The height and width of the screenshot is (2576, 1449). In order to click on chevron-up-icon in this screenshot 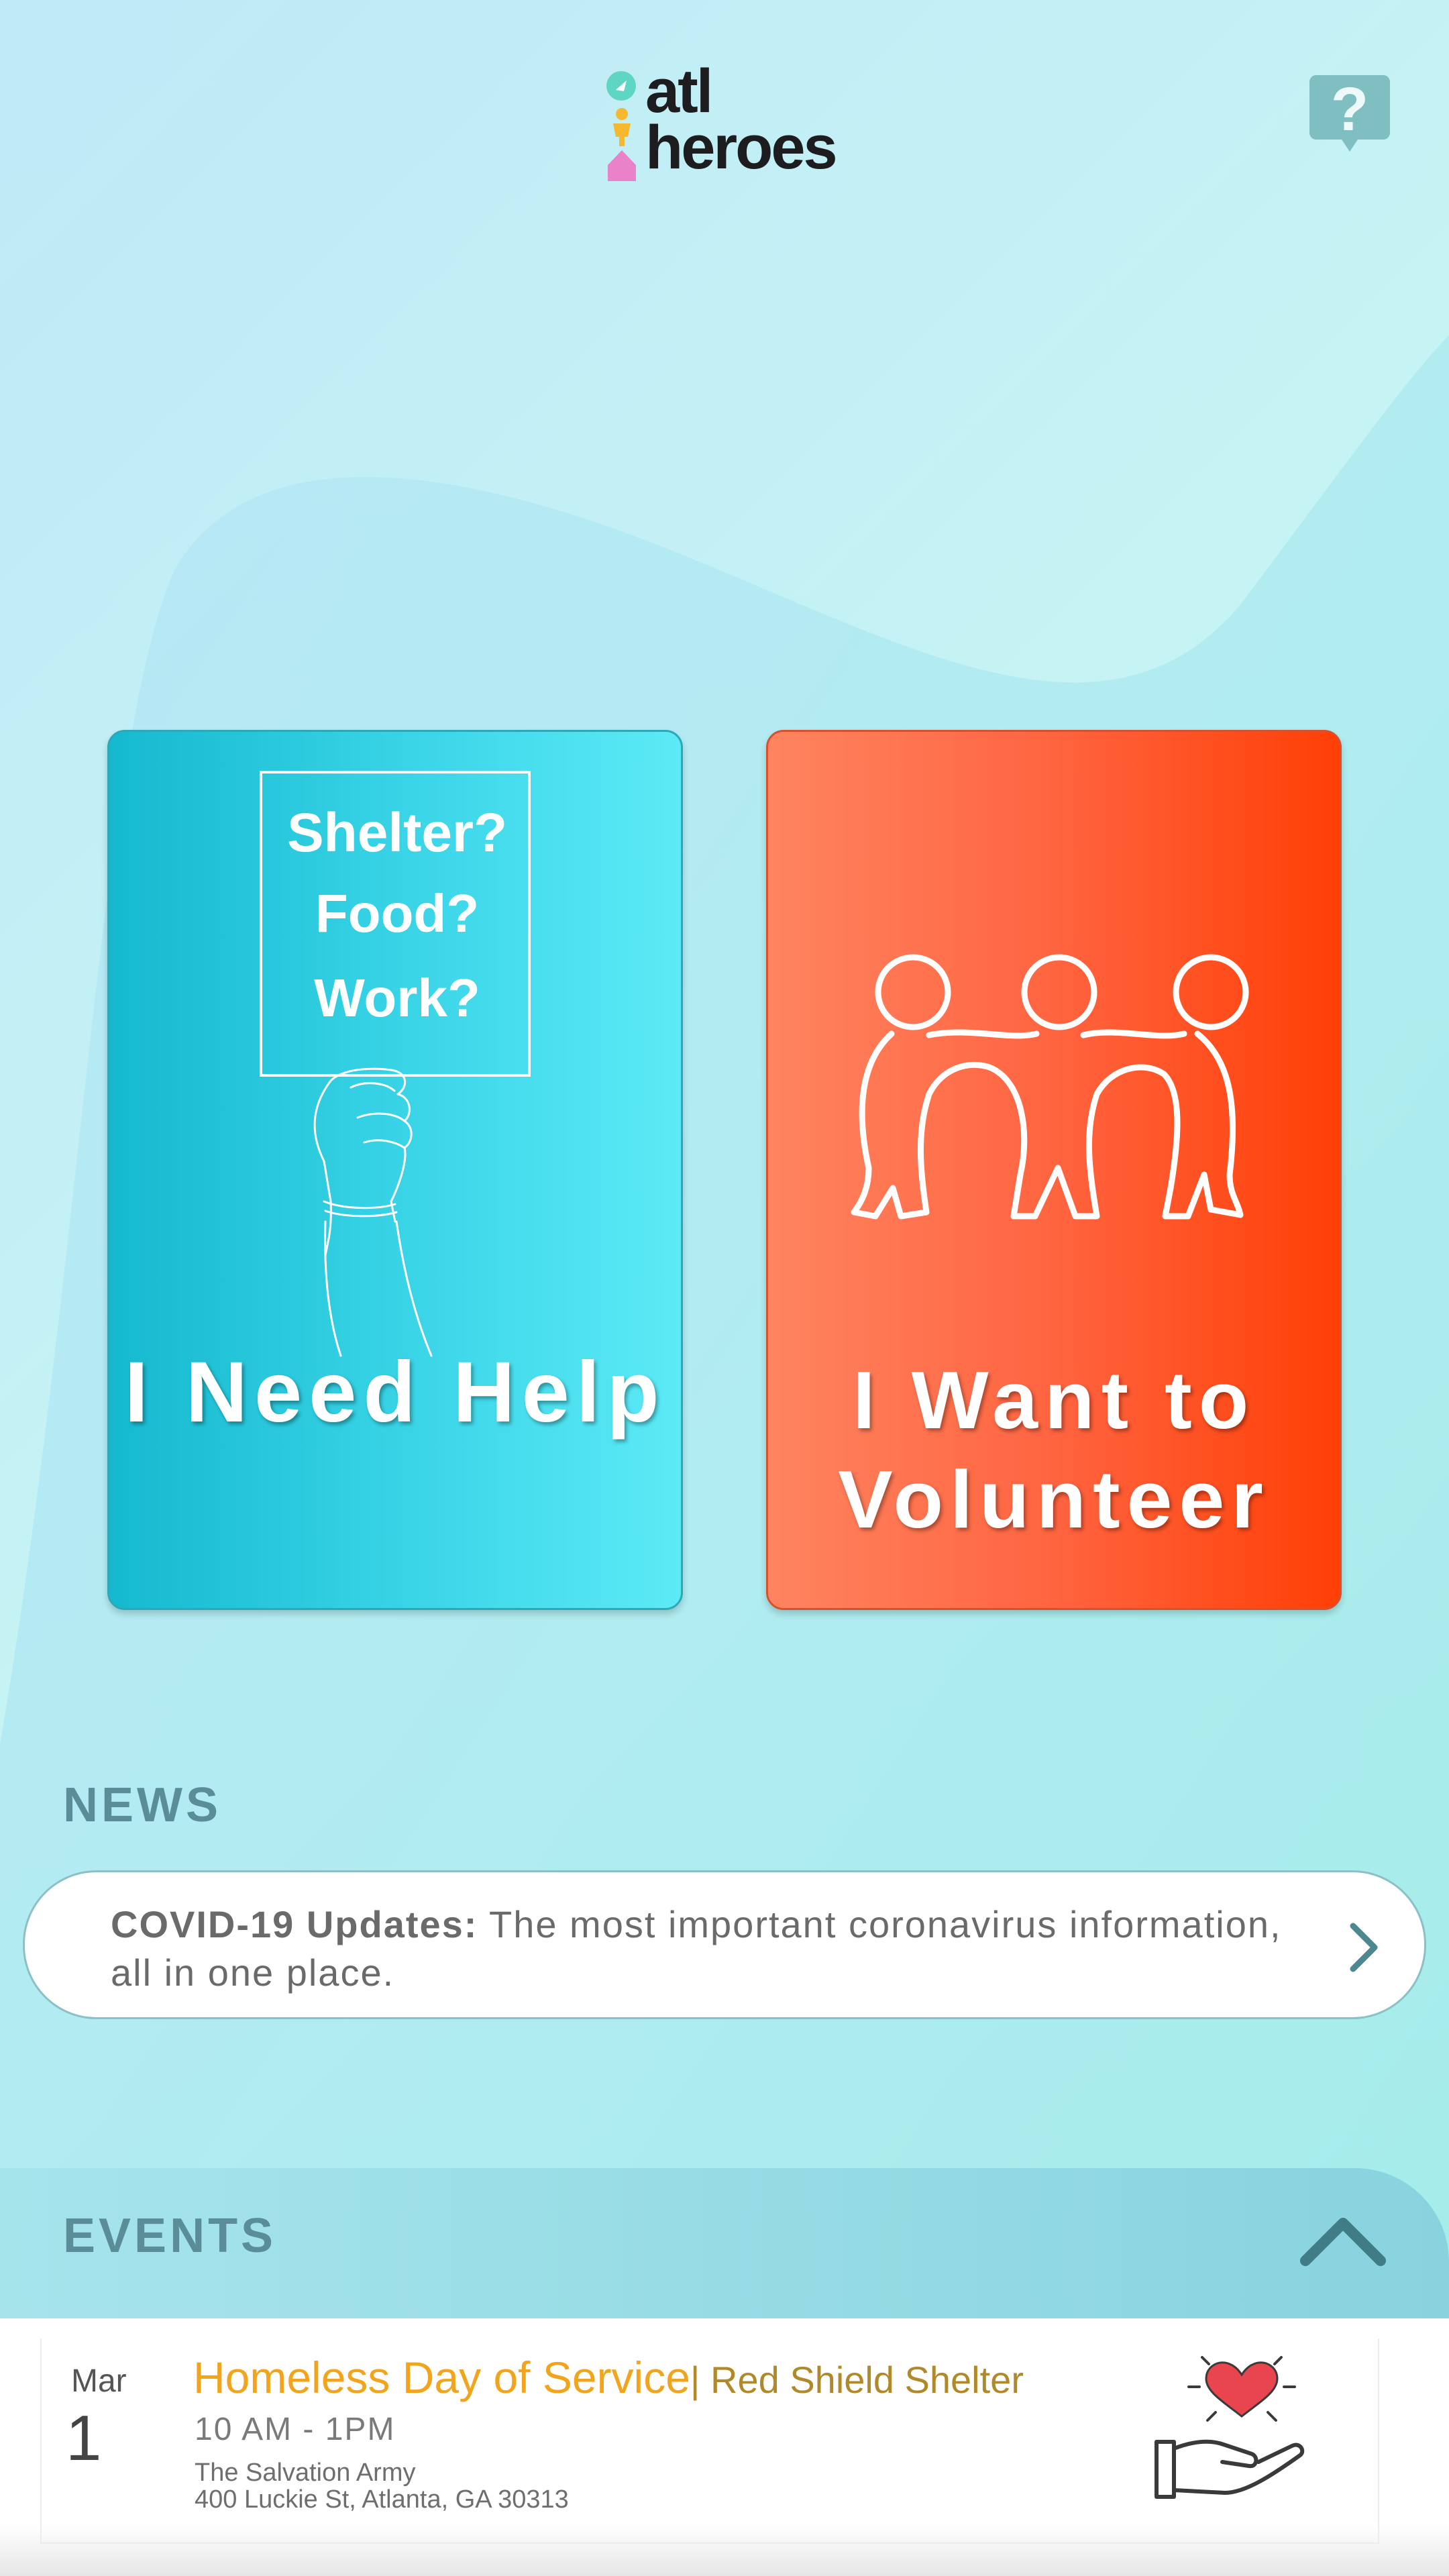, I will do `click(1343, 2242)`.